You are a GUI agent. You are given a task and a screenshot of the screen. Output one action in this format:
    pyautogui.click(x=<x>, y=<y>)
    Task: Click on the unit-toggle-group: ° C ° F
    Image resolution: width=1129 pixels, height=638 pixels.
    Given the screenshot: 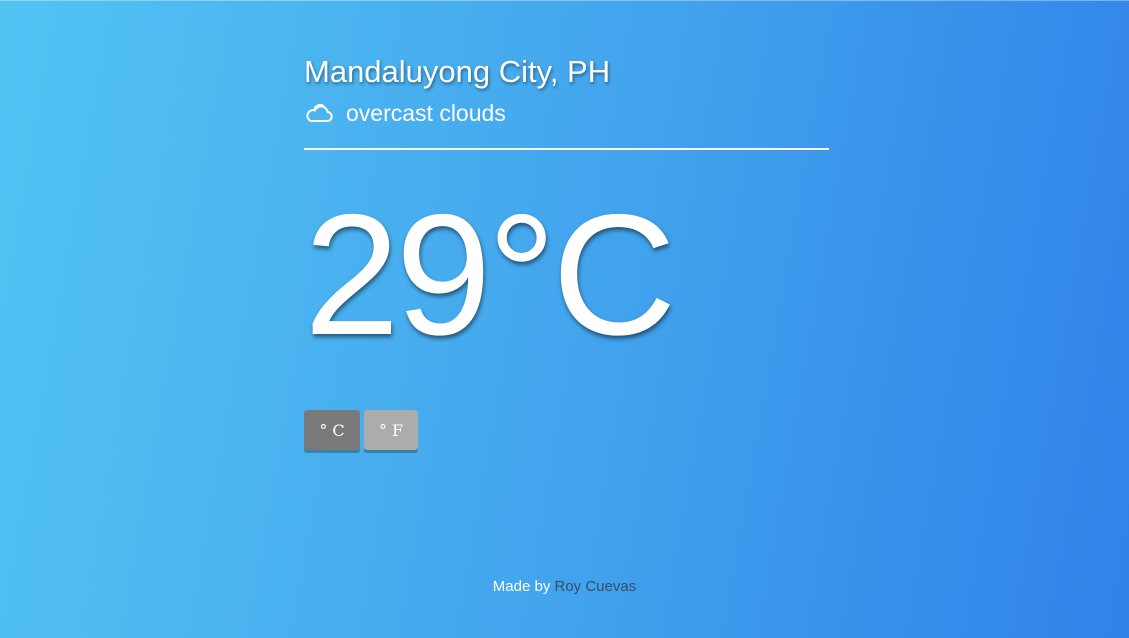 What is the action you would take?
    pyautogui.click(x=566, y=430)
    